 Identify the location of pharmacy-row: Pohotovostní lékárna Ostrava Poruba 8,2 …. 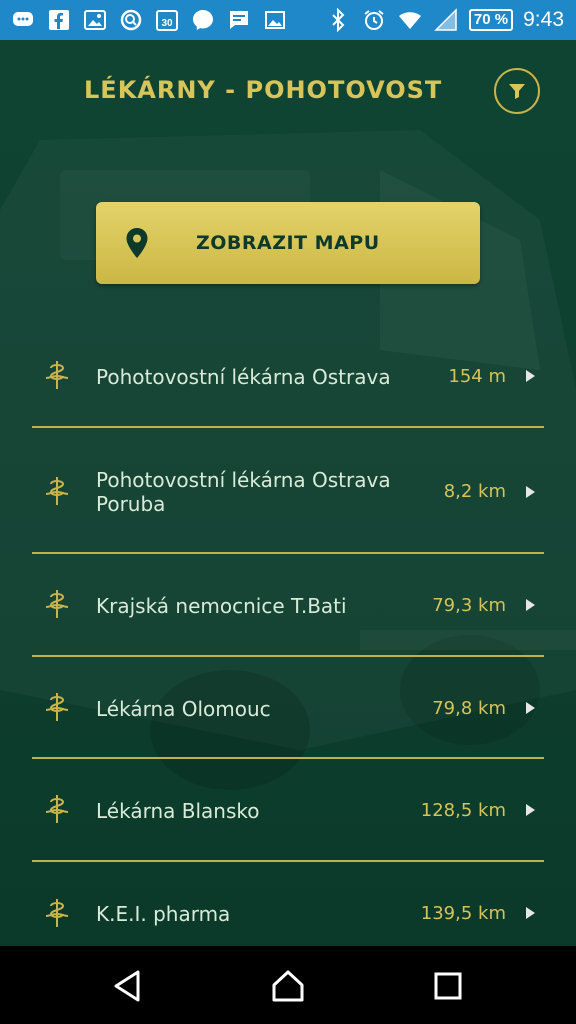
(288, 491).